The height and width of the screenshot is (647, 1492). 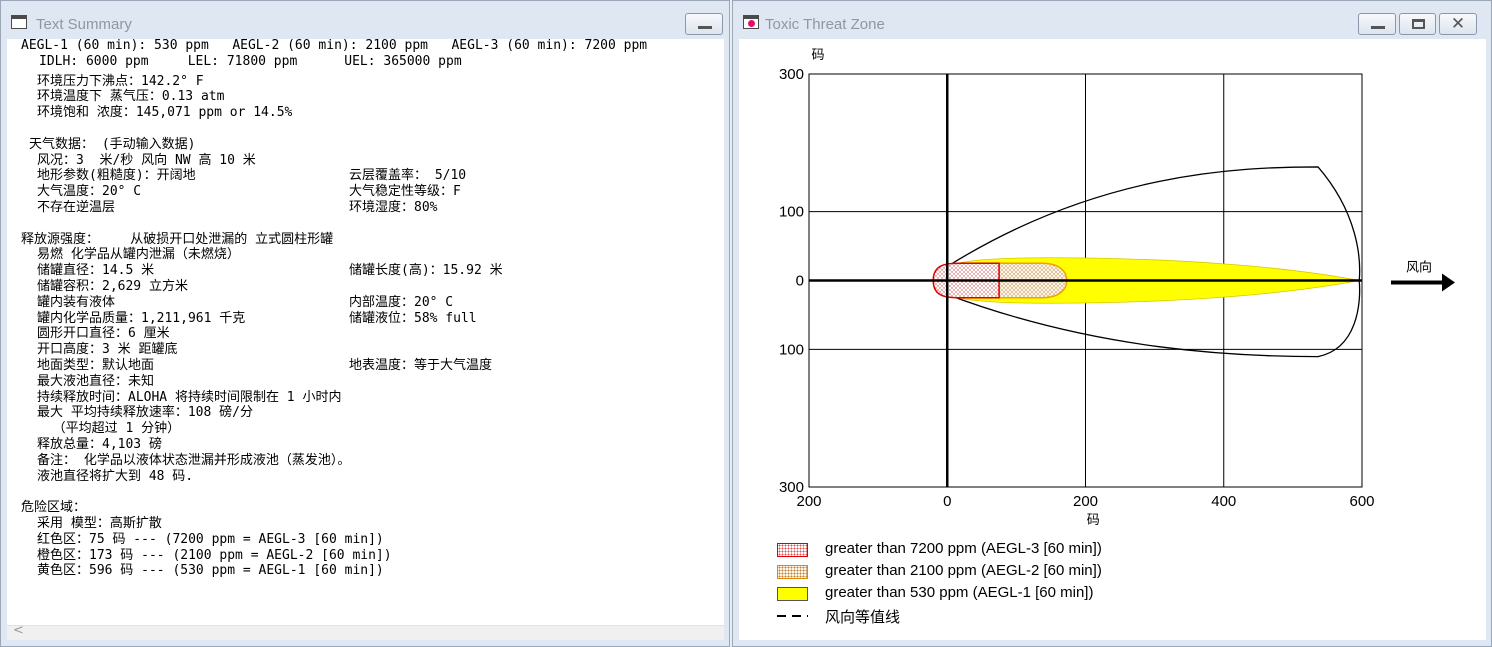 I want to click on text-summary-title: Text Summary, so click(x=84, y=24).